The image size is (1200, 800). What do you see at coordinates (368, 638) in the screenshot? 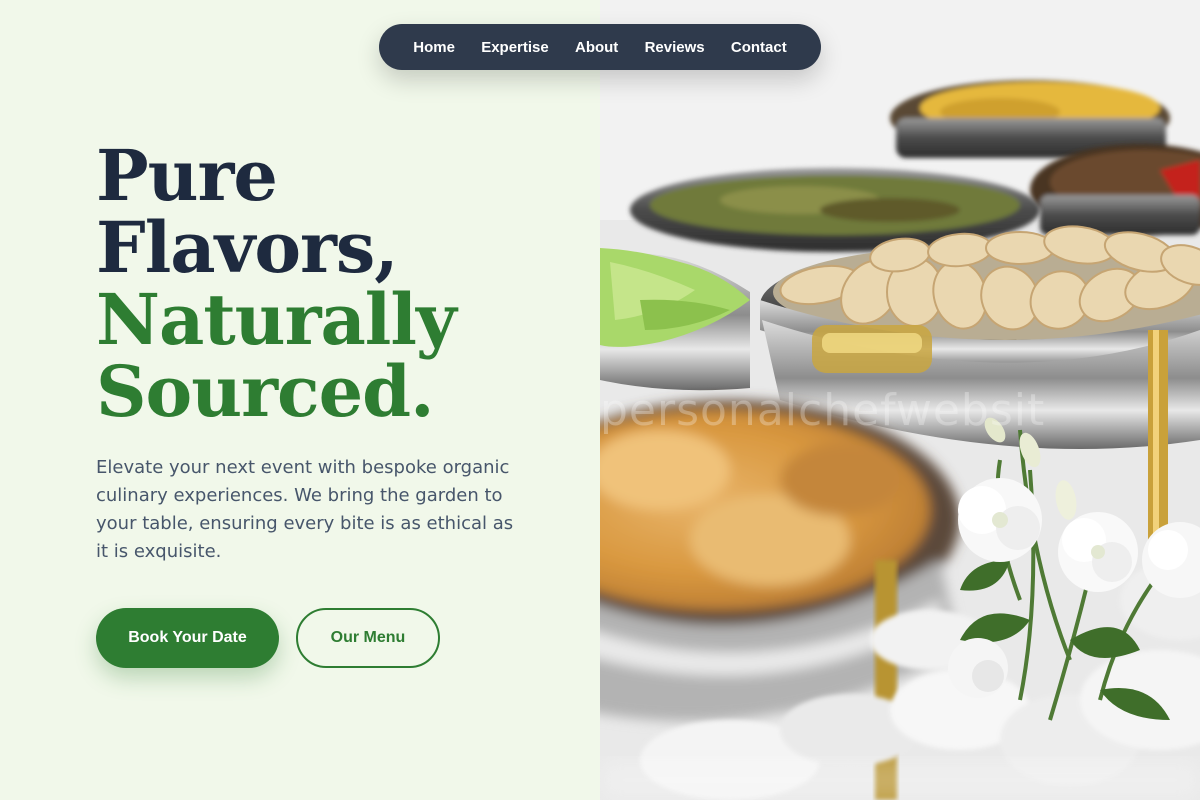
I see `our-menu-button: Our Menu` at bounding box center [368, 638].